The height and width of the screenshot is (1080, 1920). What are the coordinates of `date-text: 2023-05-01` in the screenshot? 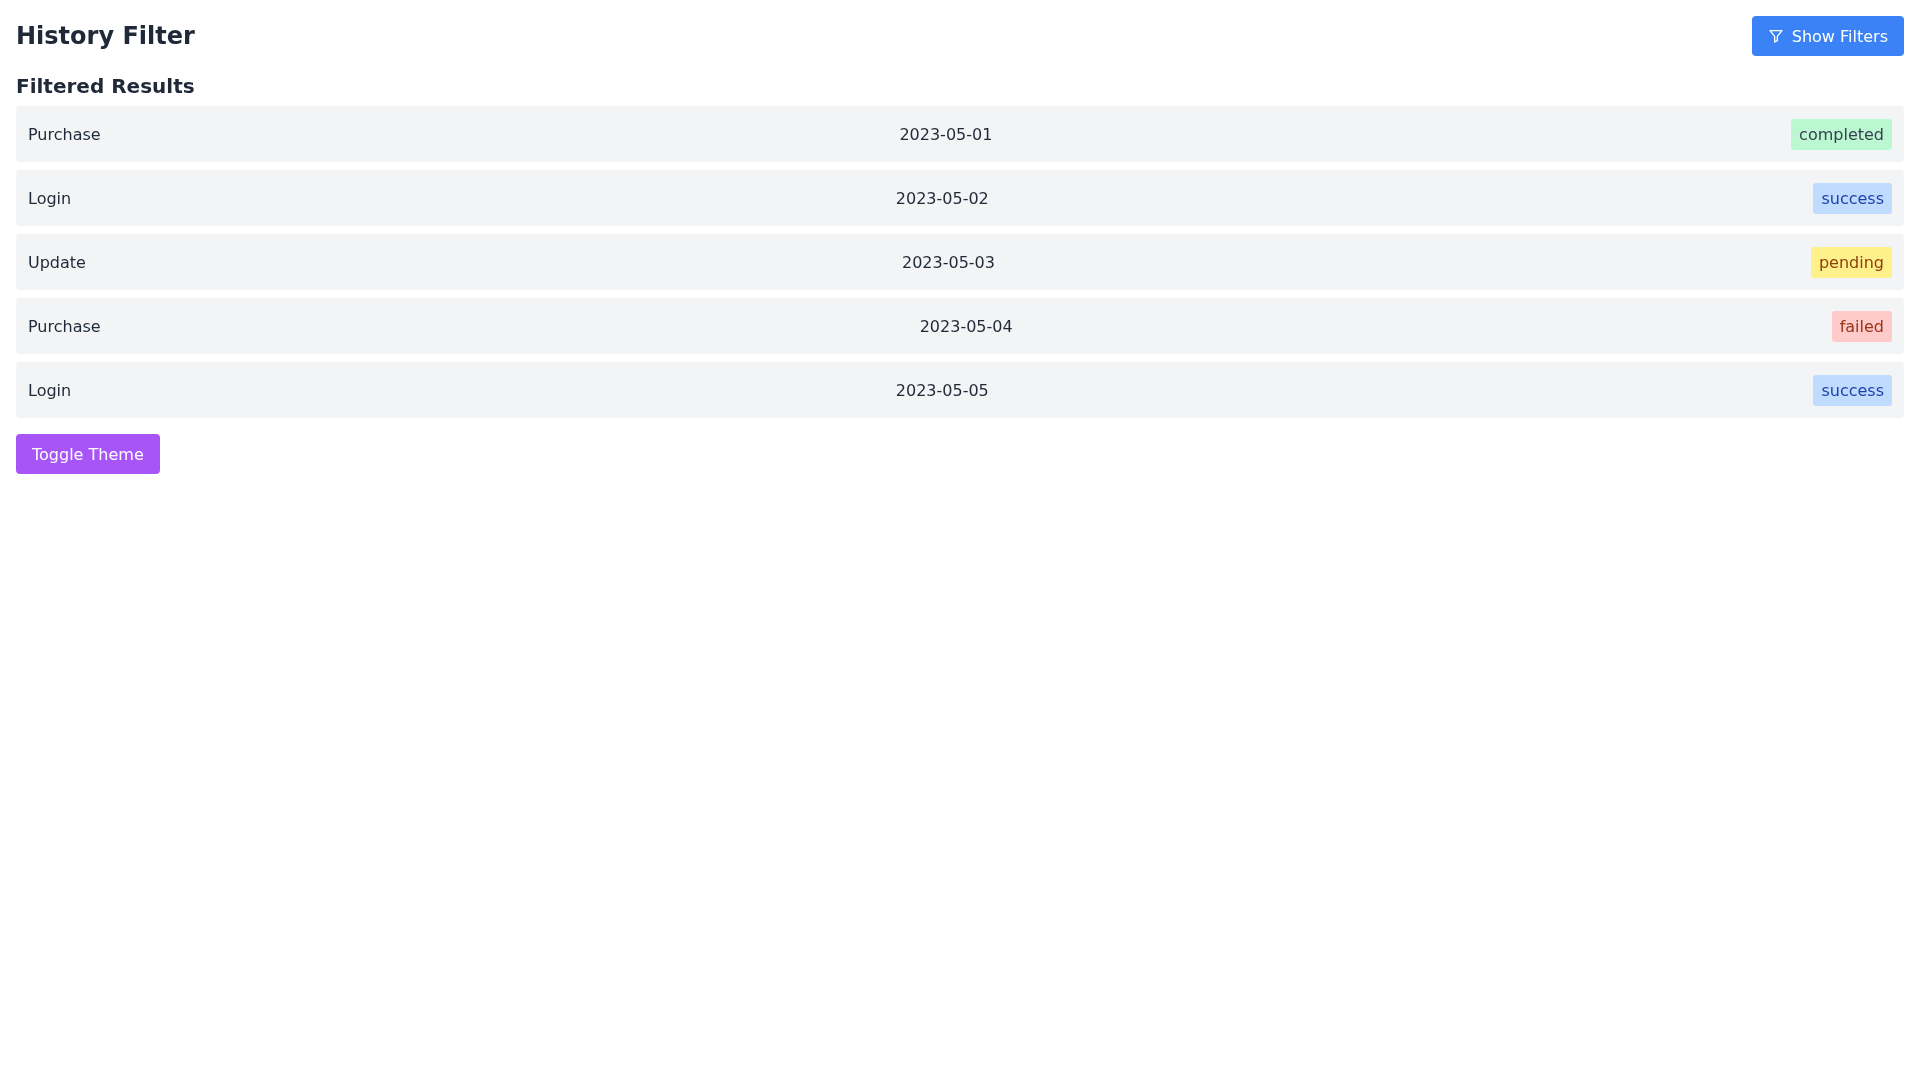 It's located at (946, 134).